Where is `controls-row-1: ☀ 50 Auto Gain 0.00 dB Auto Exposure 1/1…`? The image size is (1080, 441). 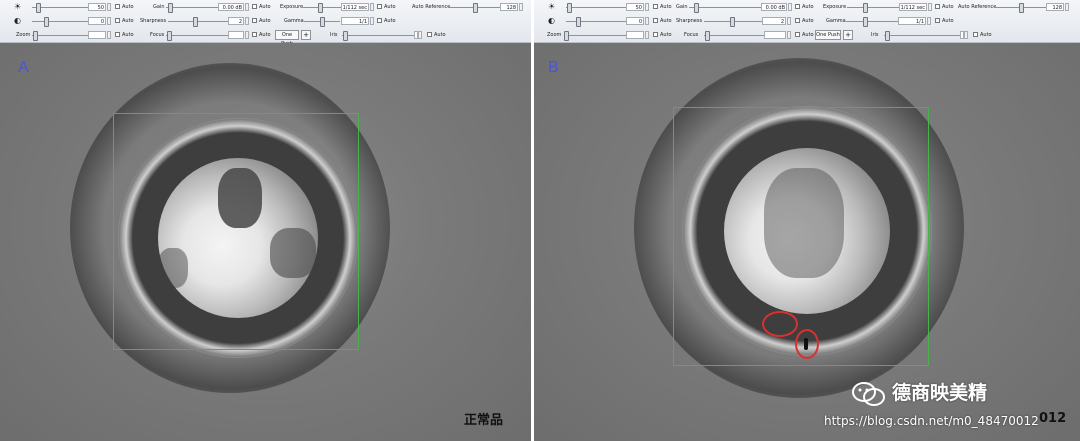 controls-row-1: ☀ 50 Auto Gain 0.00 dB Auto Exposure 1/1… is located at coordinates (807, 7).